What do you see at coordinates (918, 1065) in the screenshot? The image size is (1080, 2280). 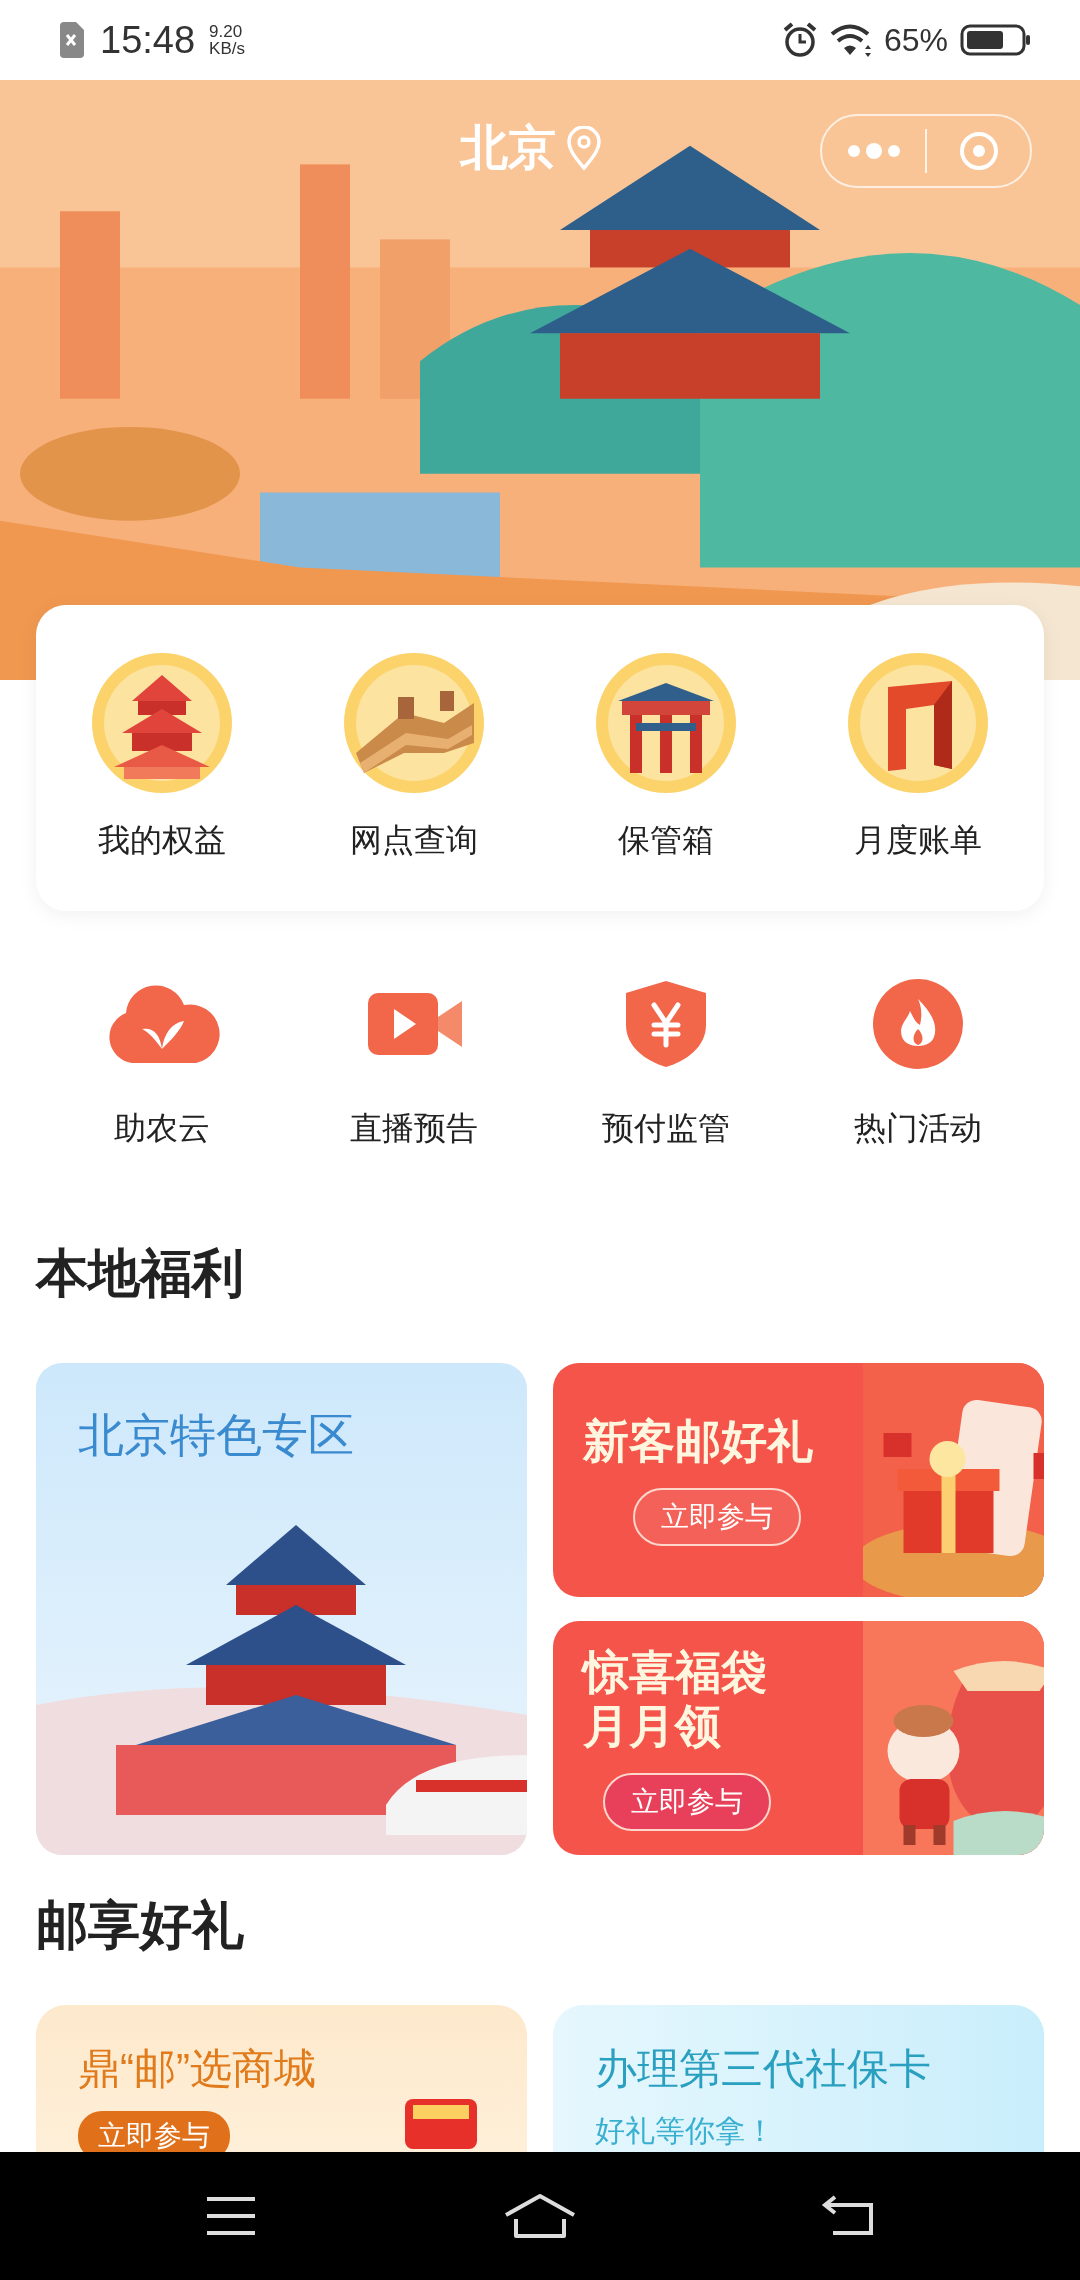 I see `service-item: 热门活动` at bounding box center [918, 1065].